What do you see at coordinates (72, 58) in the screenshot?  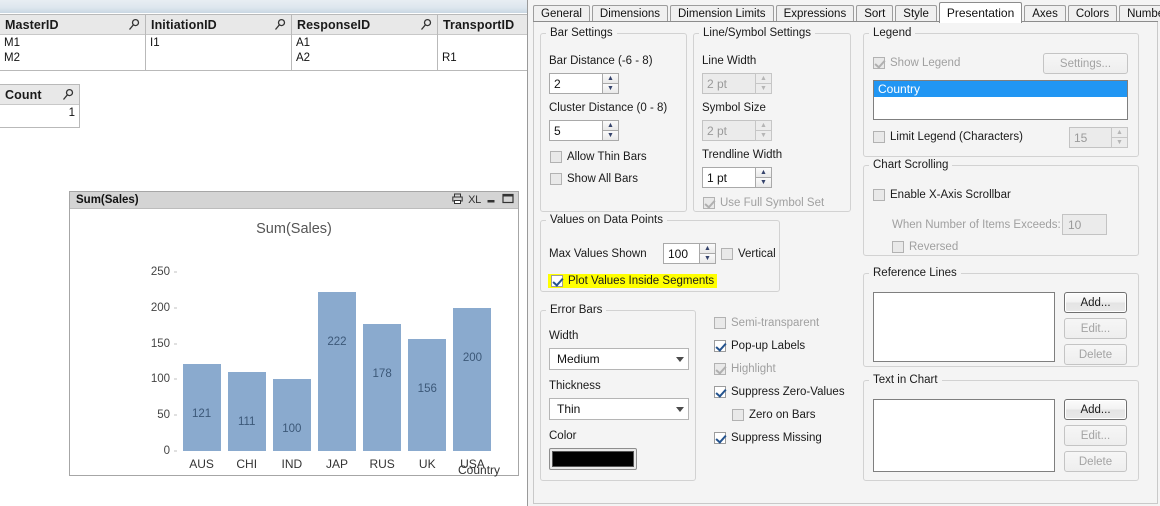 I see `list-item: M2` at bounding box center [72, 58].